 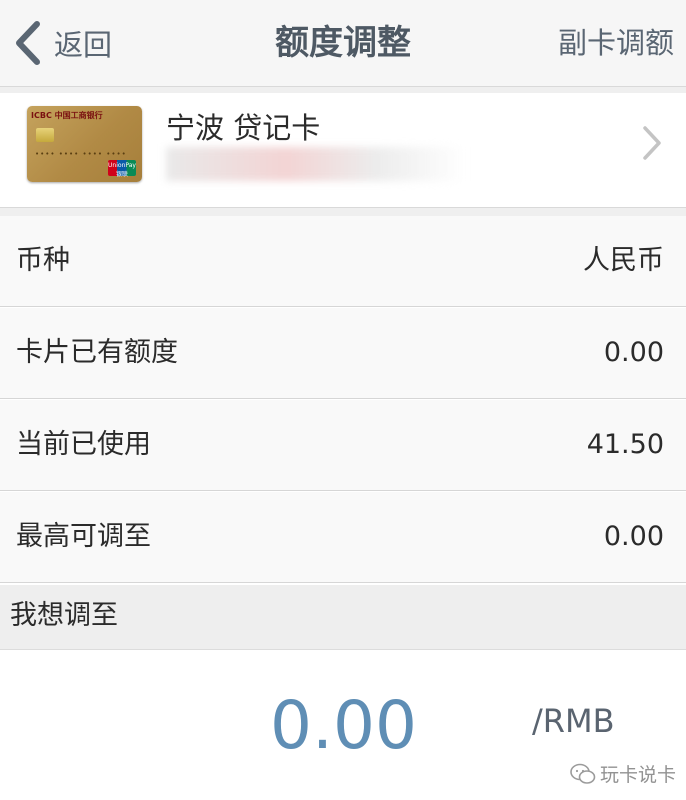 I want to click on target-amount-section-header: 我想调至, so click(x=343, y=617).